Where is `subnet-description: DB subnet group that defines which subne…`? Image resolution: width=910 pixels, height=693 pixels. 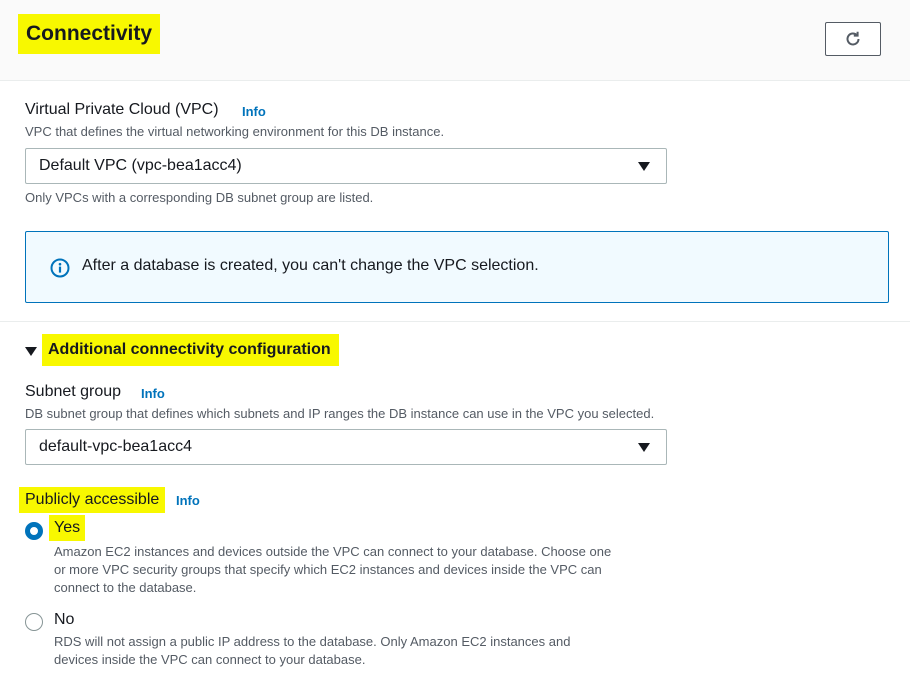 subnet-description: DB subnet group that defines which subne… is located at coordinates (340, 413).